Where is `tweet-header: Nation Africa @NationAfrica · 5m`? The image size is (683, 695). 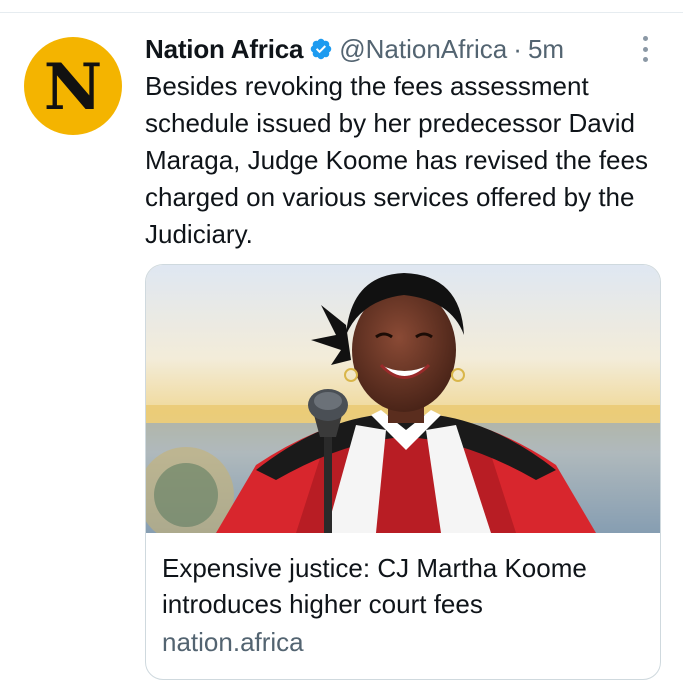
tweet-header: Nation Africa @NationAfrica · 5m is located at coordinates (354, 49).